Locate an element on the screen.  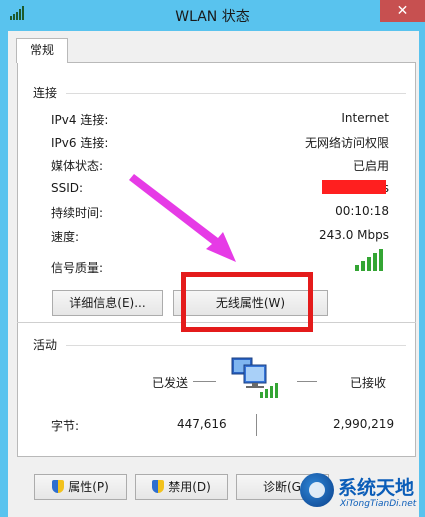
window-frame-right is located at coordinates (422, 274).